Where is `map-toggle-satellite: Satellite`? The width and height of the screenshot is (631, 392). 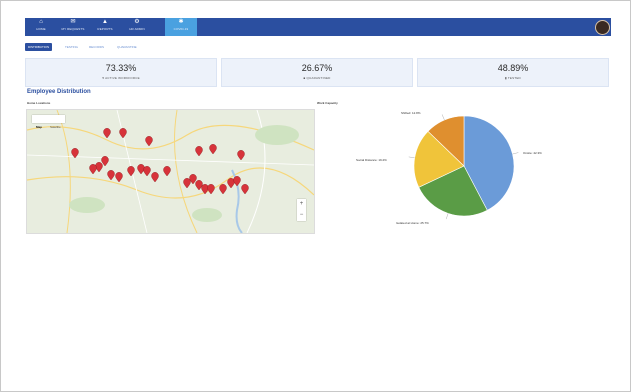 map-toggle-satellite: Satellite is located at coordinates (55, 127).